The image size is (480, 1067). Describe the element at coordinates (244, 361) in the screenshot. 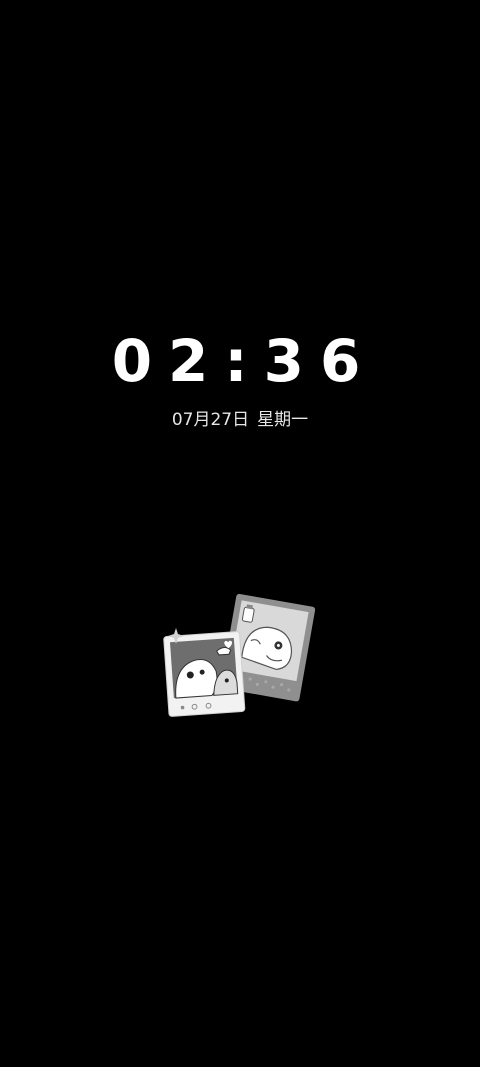

I see `clock-time: 02:36` at that location.